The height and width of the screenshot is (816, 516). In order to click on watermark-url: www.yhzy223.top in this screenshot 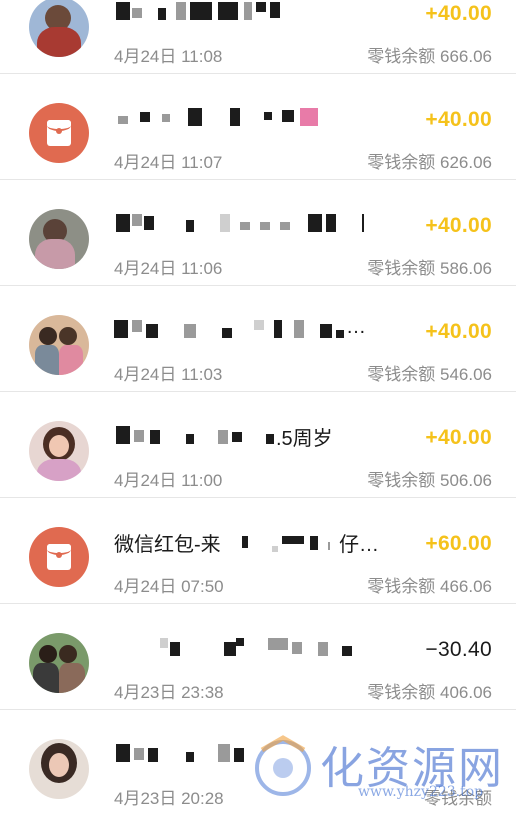, I will do `click(421, 792)`.